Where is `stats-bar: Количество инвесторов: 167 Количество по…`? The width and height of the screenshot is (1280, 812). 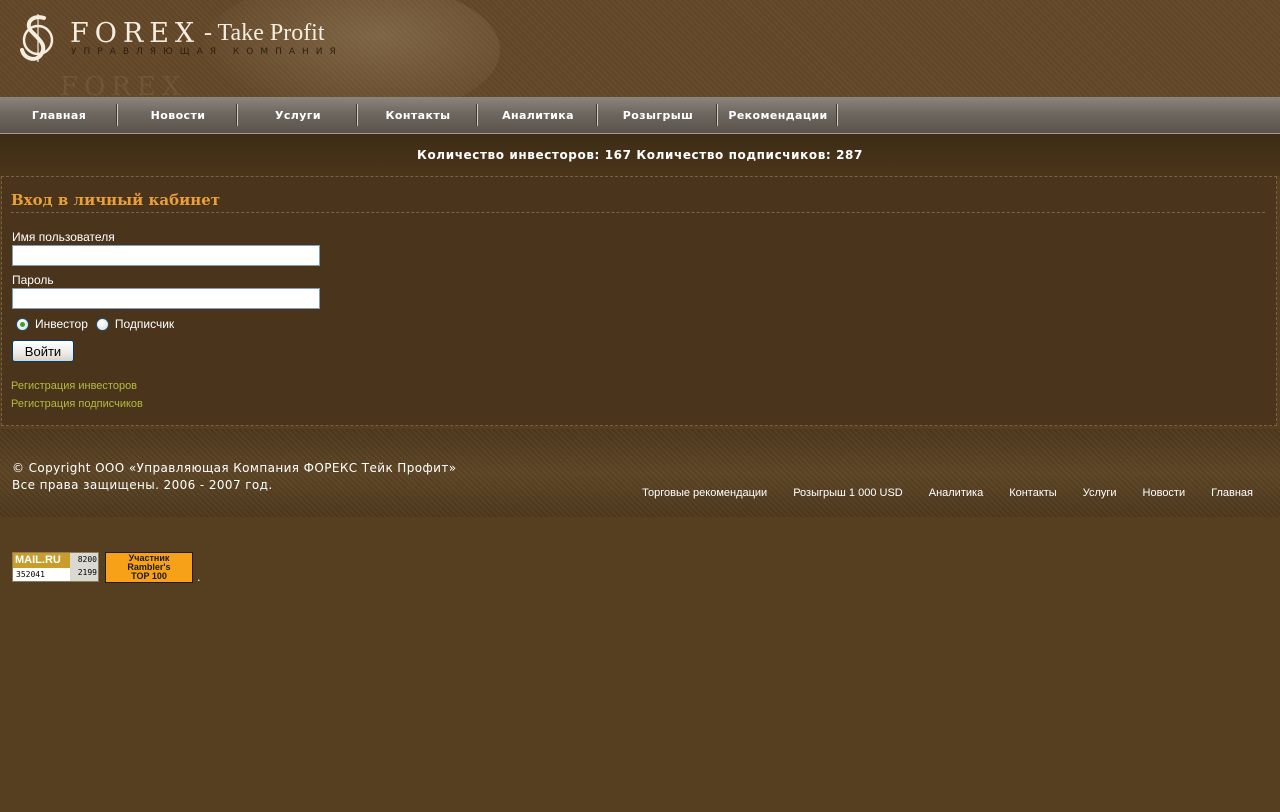
stats-bar: Количество инвесторов: 167 Количество по… is located at coordinates (640, 155).